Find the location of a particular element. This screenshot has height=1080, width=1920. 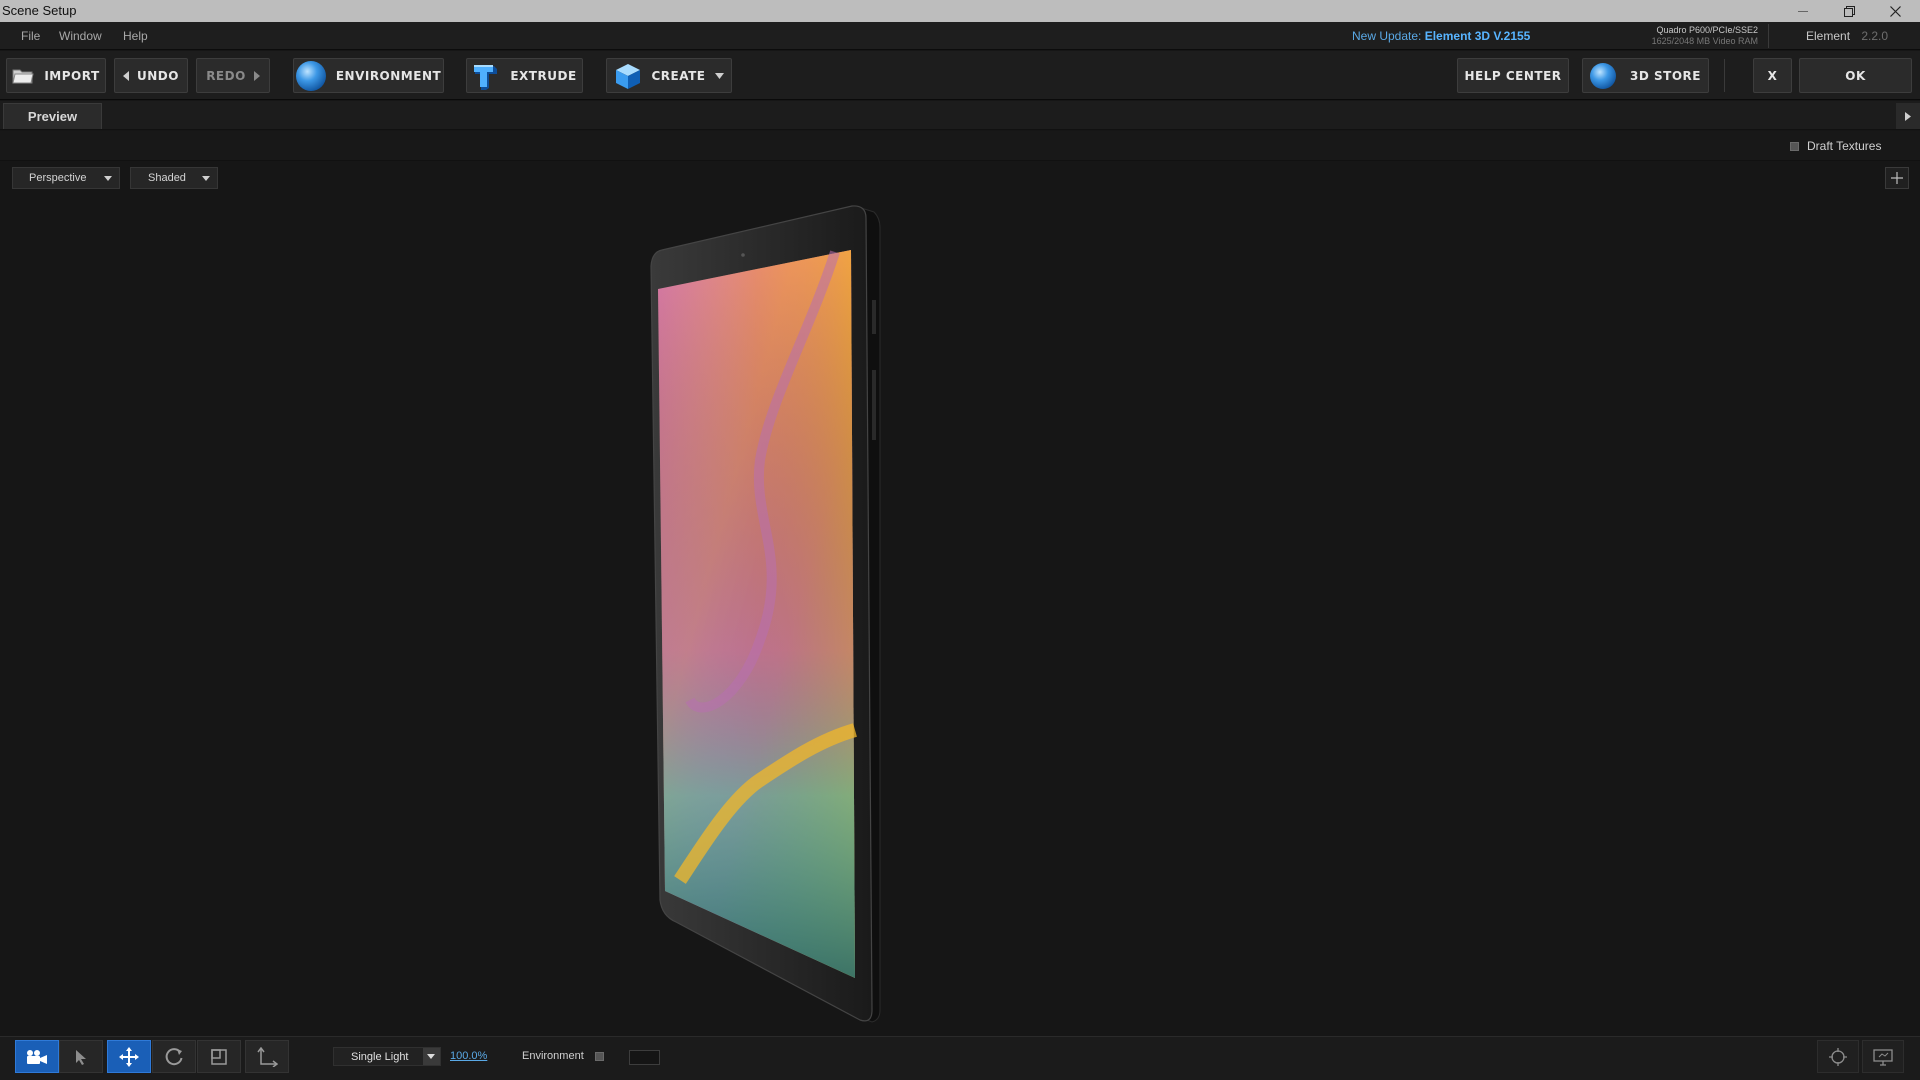

lighting-mode-value: Single Light is located at coordinates (380, 1057).